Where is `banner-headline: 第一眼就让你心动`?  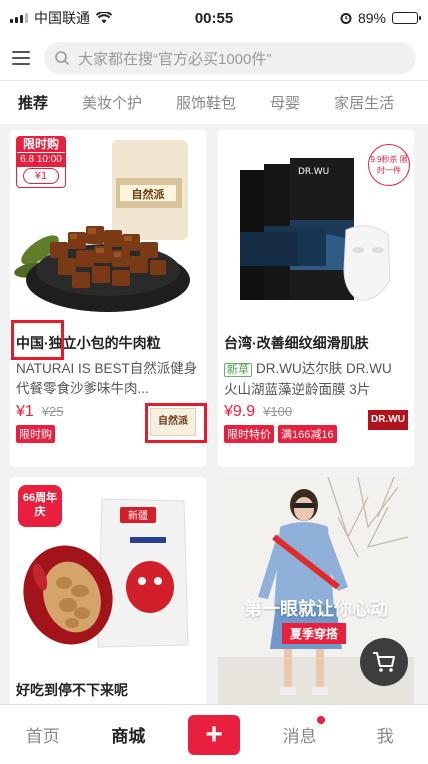 banner-headline: 第一眼就让你心动 is located at coordinates (316, 609).